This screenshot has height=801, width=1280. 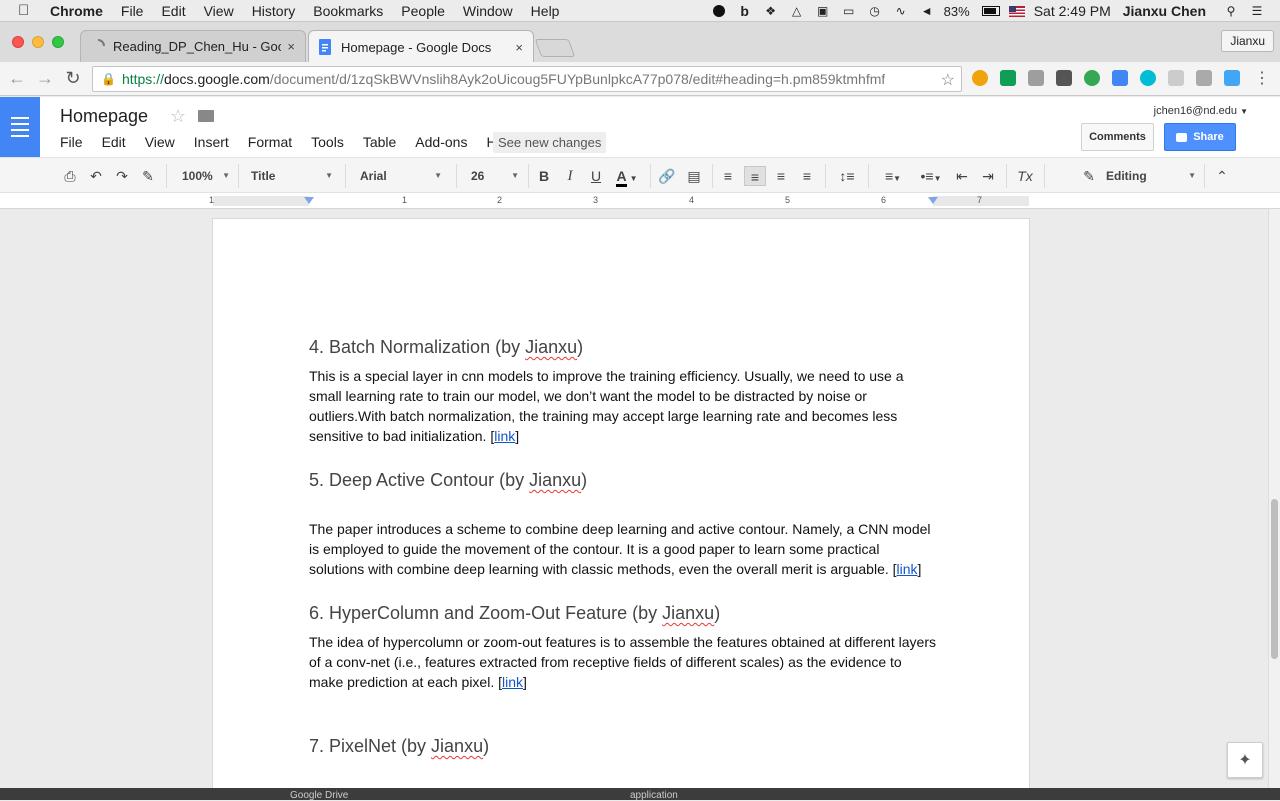 What do you see at coordinates (401, 176) in the screenshot?
I see `font-select: Arial ▼` at bounding box center [401, 176].